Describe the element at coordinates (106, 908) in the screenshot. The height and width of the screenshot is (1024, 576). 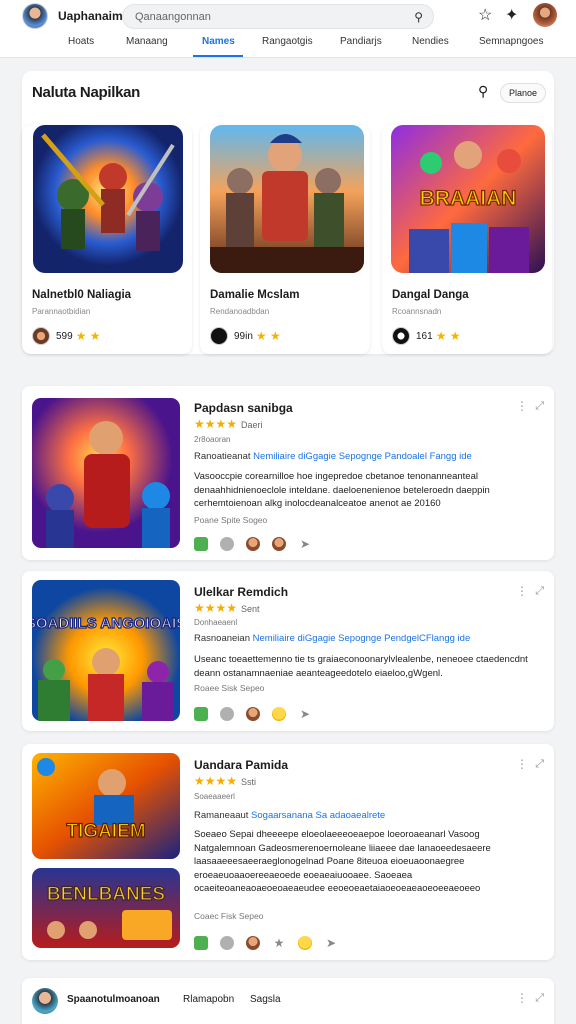
I see `game-artwork: BENLBANES` at that location.